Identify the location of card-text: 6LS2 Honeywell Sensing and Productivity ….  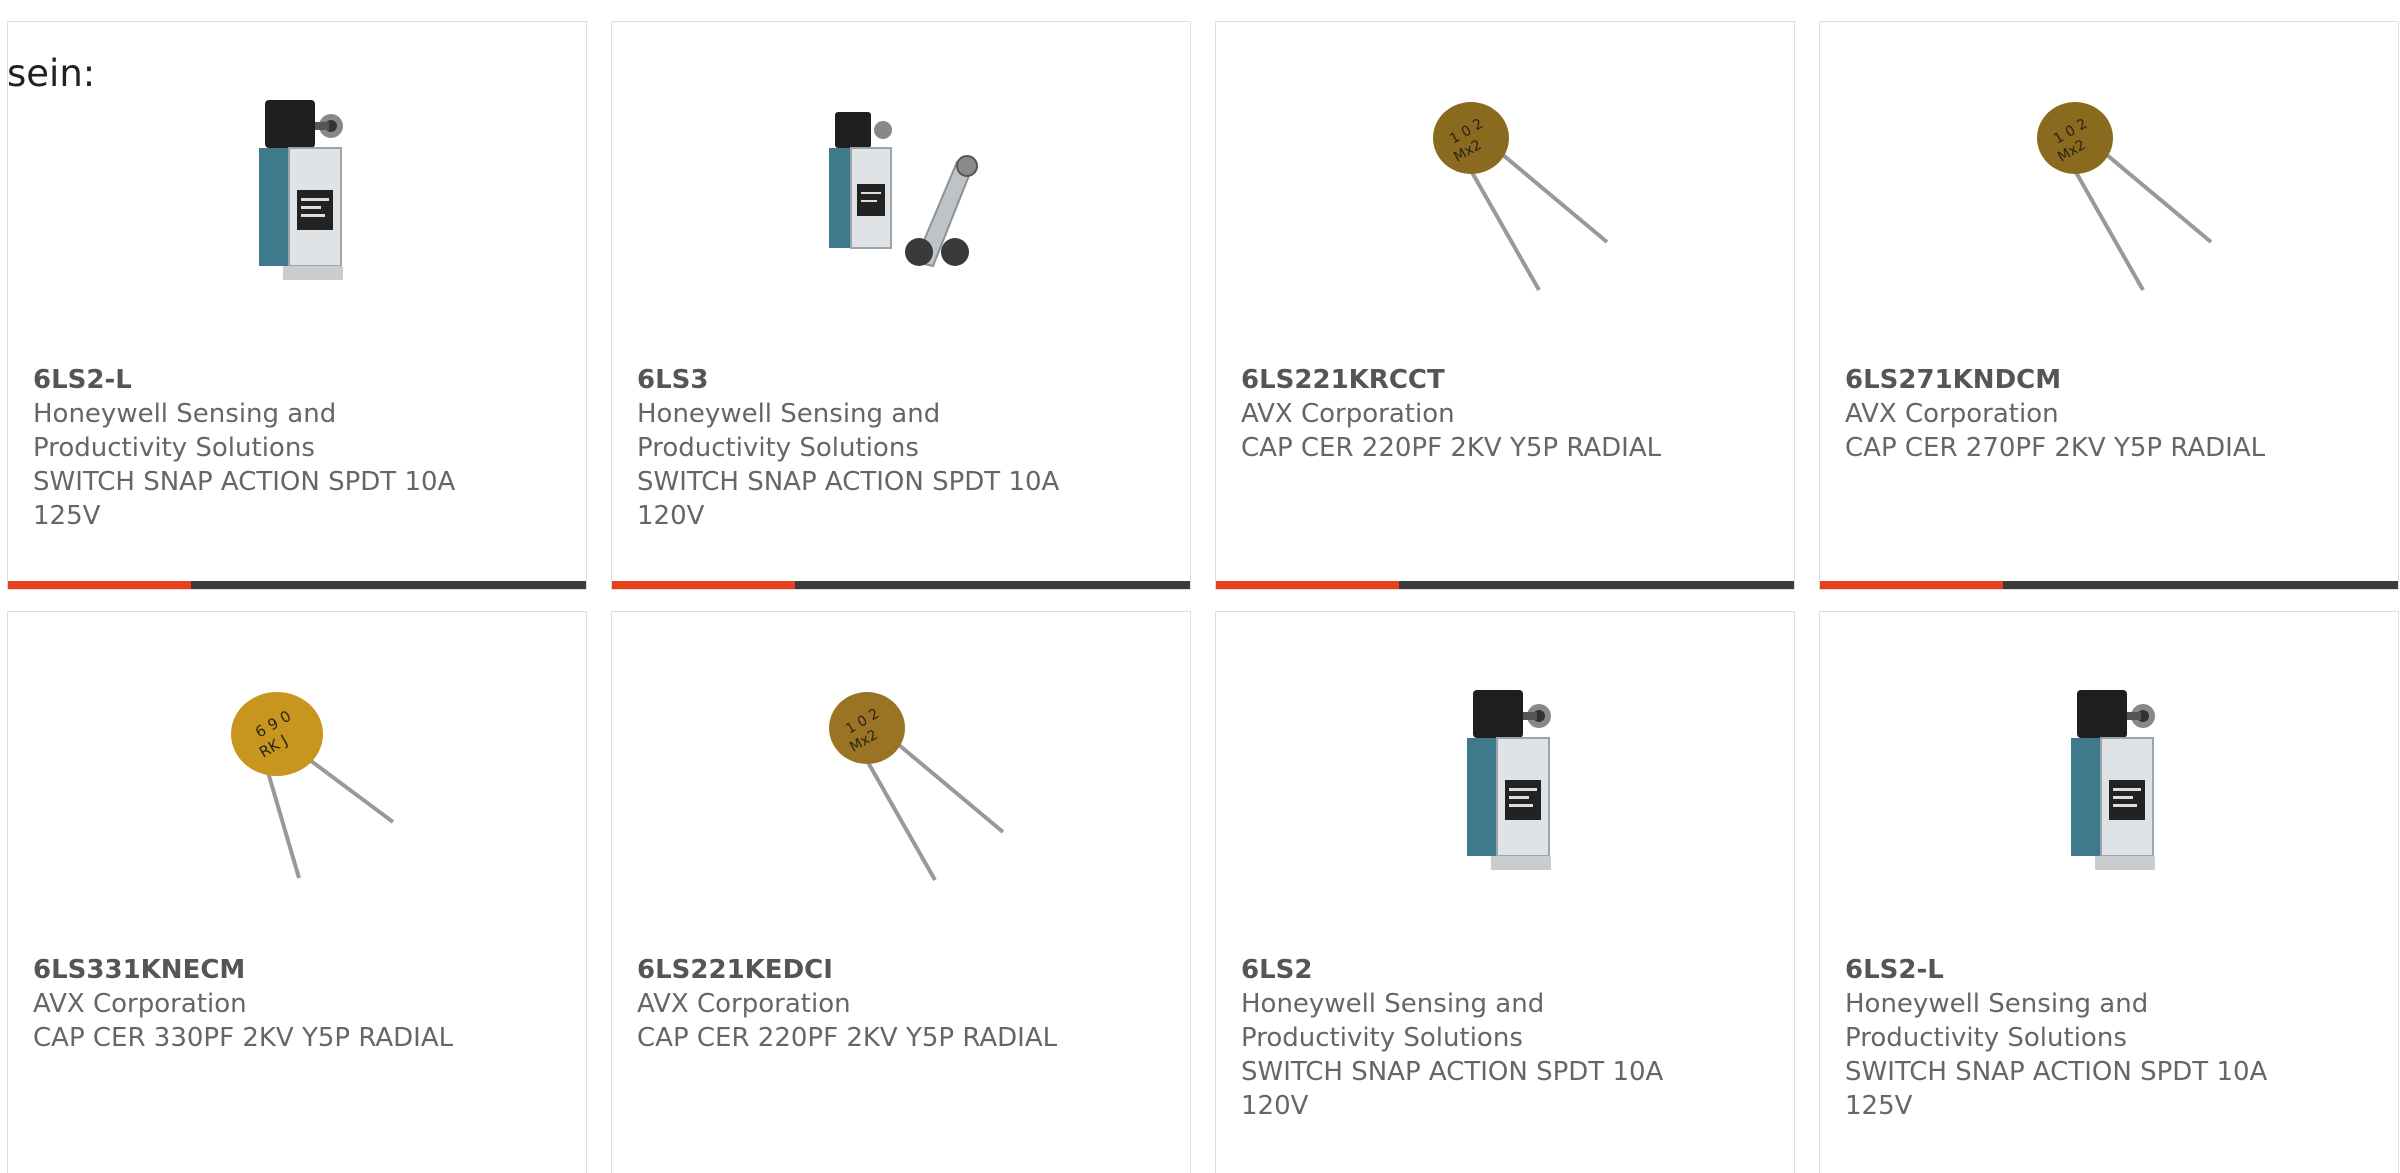
(1461, 1038).